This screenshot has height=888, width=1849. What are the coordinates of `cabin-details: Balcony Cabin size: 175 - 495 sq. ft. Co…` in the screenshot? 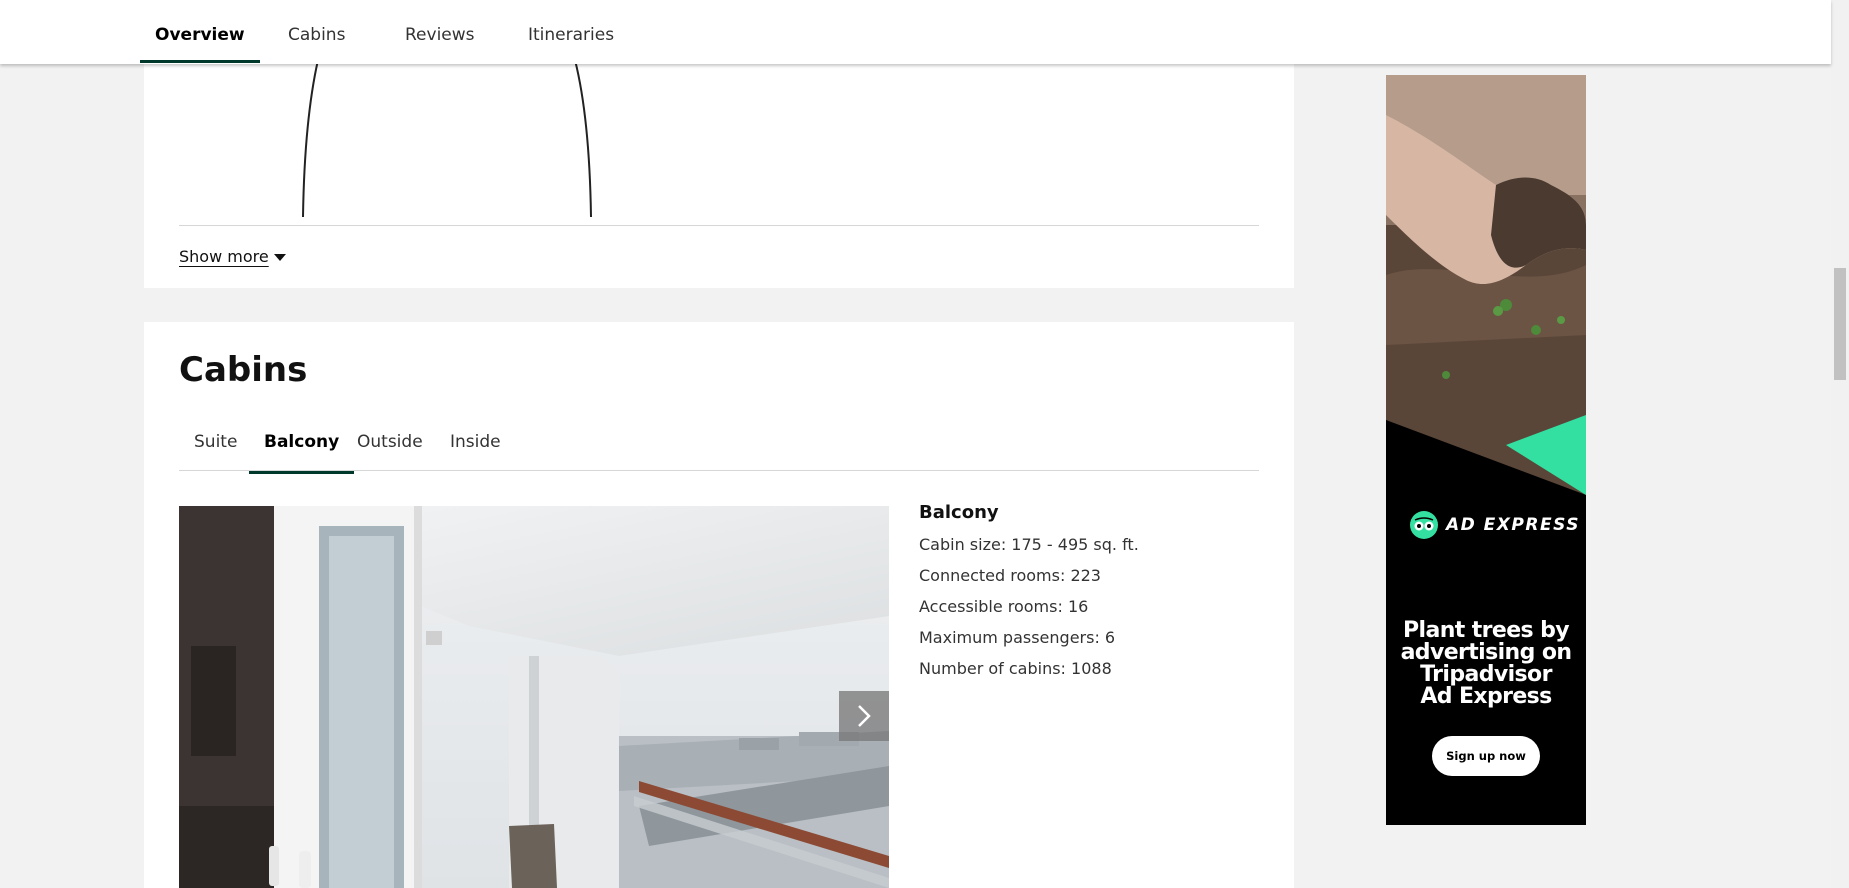 It's located at (1029, 593).